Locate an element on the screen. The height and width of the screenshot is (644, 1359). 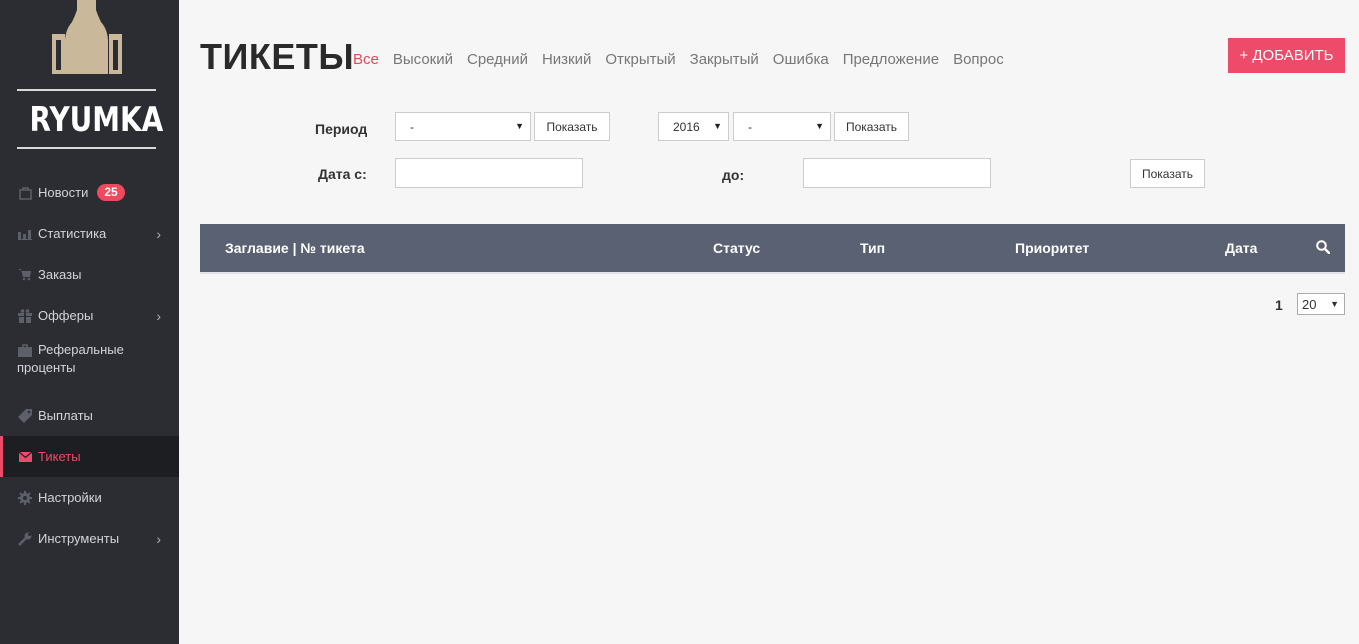
year-month-show-button: Показать is located at coordinates (871, 126).